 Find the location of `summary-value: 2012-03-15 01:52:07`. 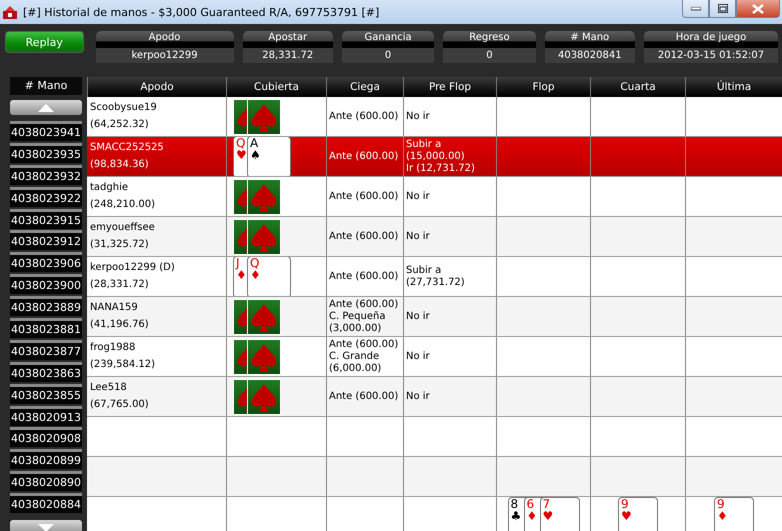

summary-value: 2012-03-15 01:52:07 is located at coordinates (711, 55).